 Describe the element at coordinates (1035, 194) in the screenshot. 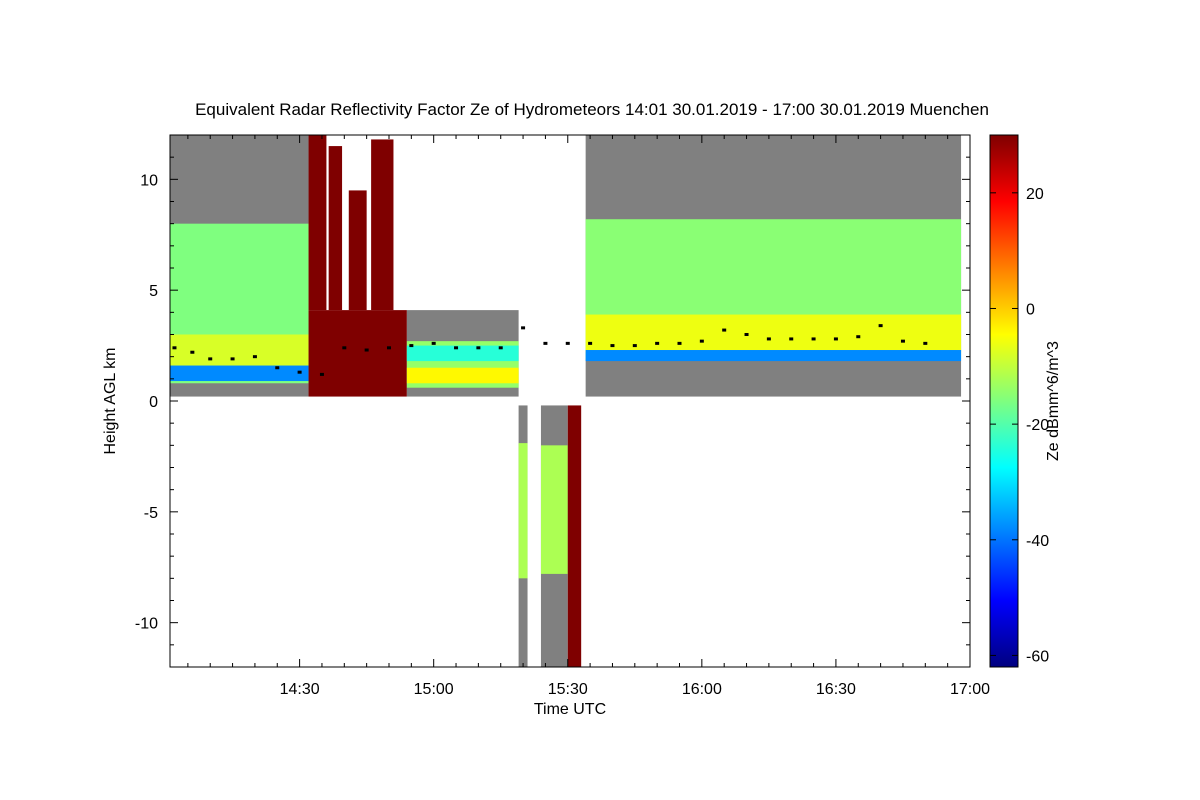

I see `colorbar-tick-label: 20` at that location.